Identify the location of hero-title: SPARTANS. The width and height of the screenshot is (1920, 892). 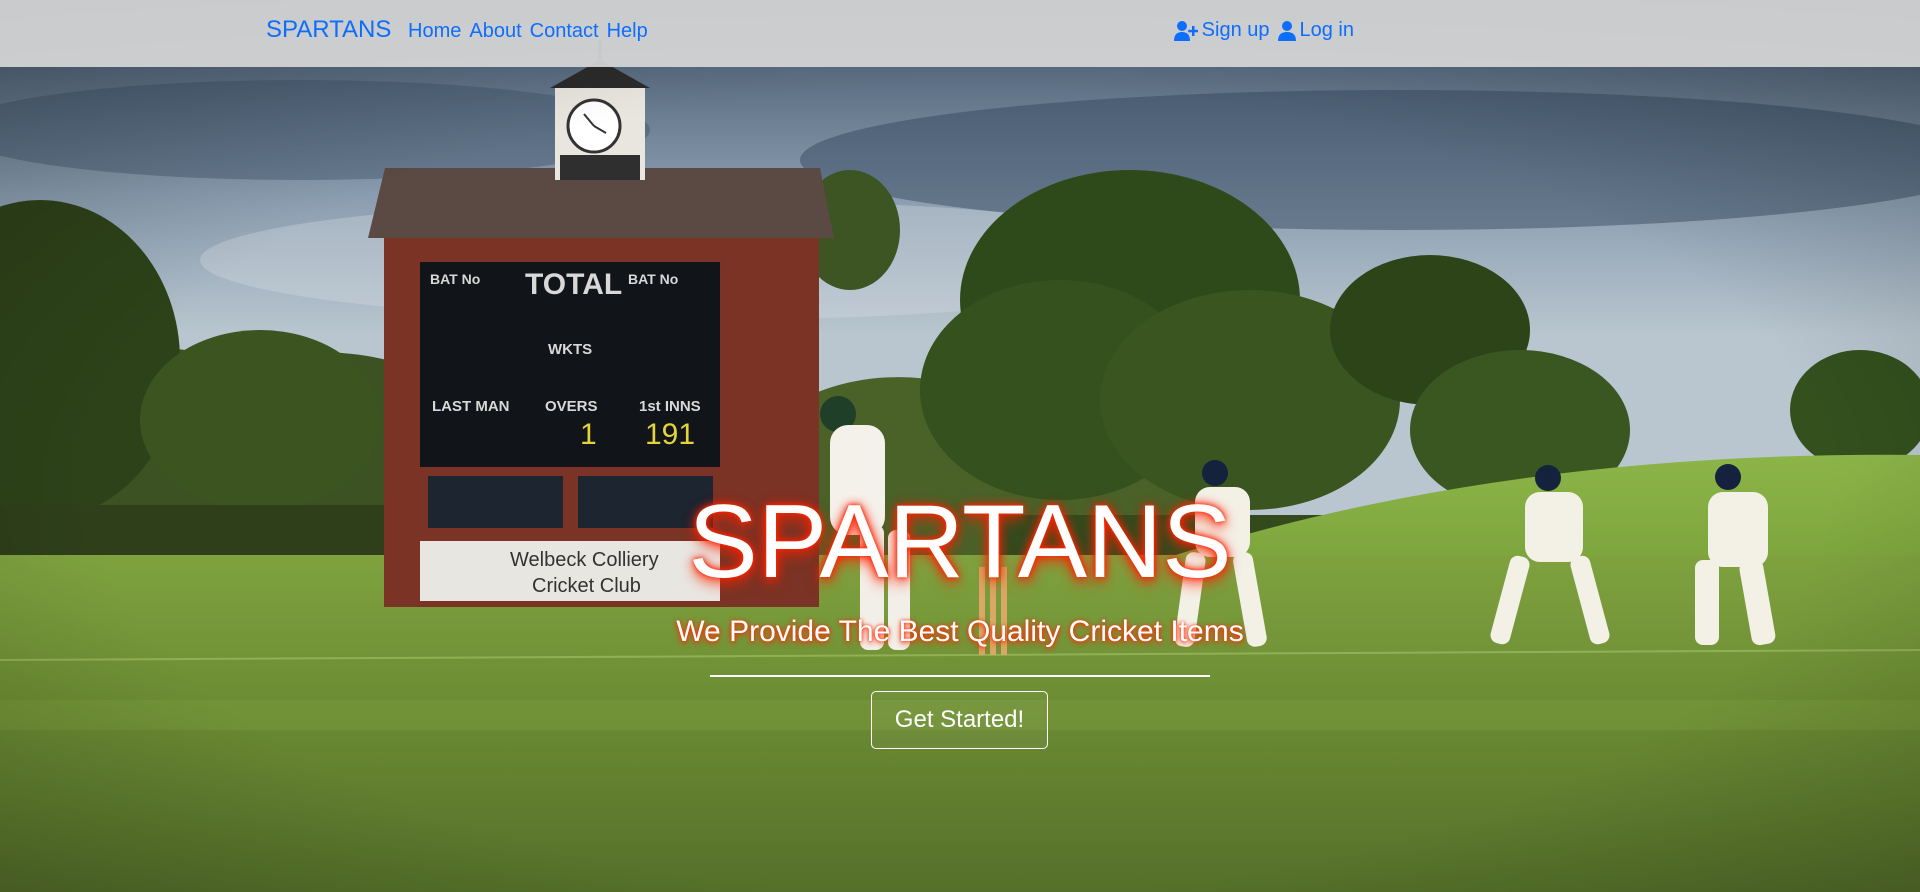
(960, 542).